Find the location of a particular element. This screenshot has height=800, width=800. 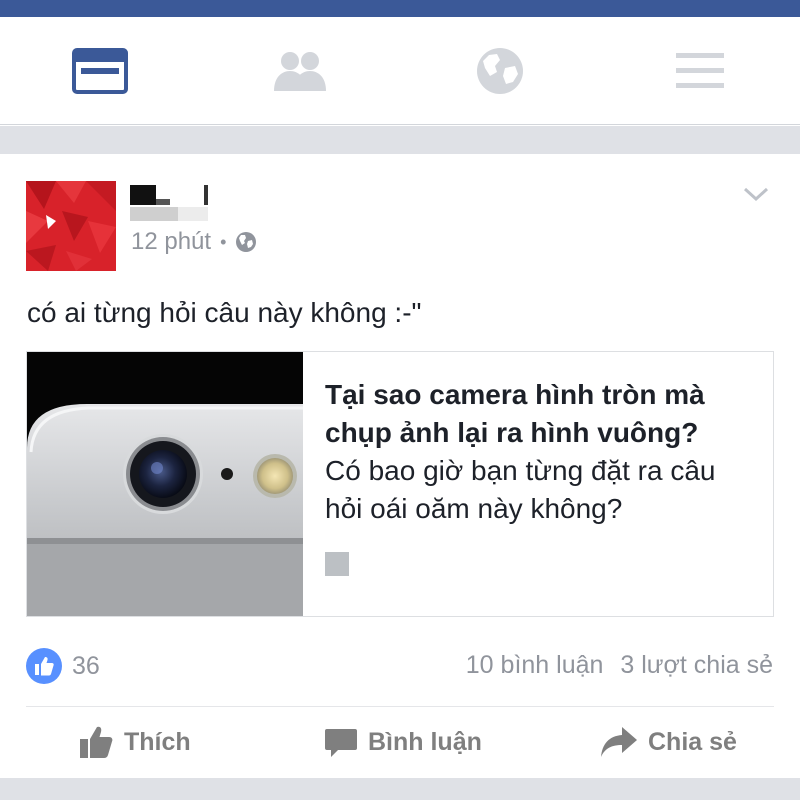

engagement-counts: 10 bình luận 3 lượt chia sẻ is located at coordinates (619, 665).